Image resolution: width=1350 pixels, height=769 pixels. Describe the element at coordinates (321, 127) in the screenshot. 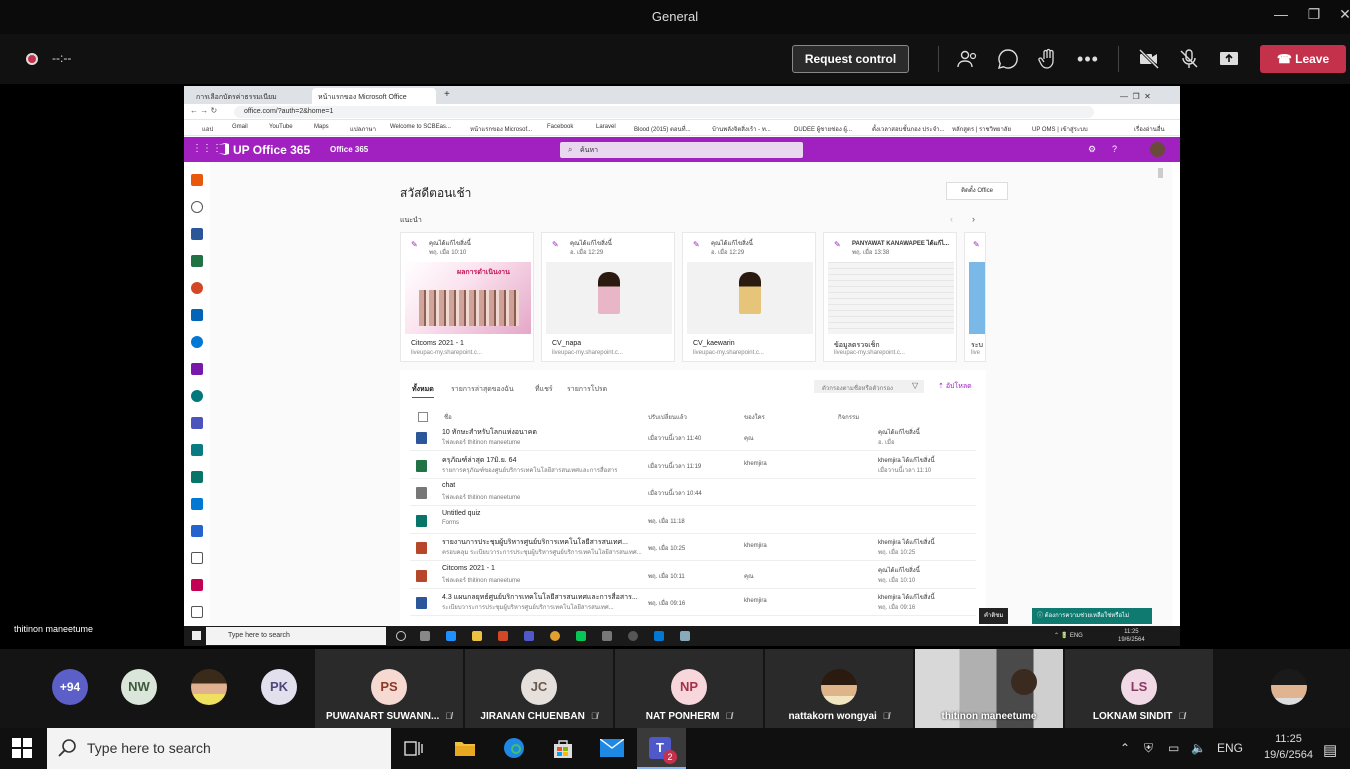

I see `bookmark: Maps` at that location.